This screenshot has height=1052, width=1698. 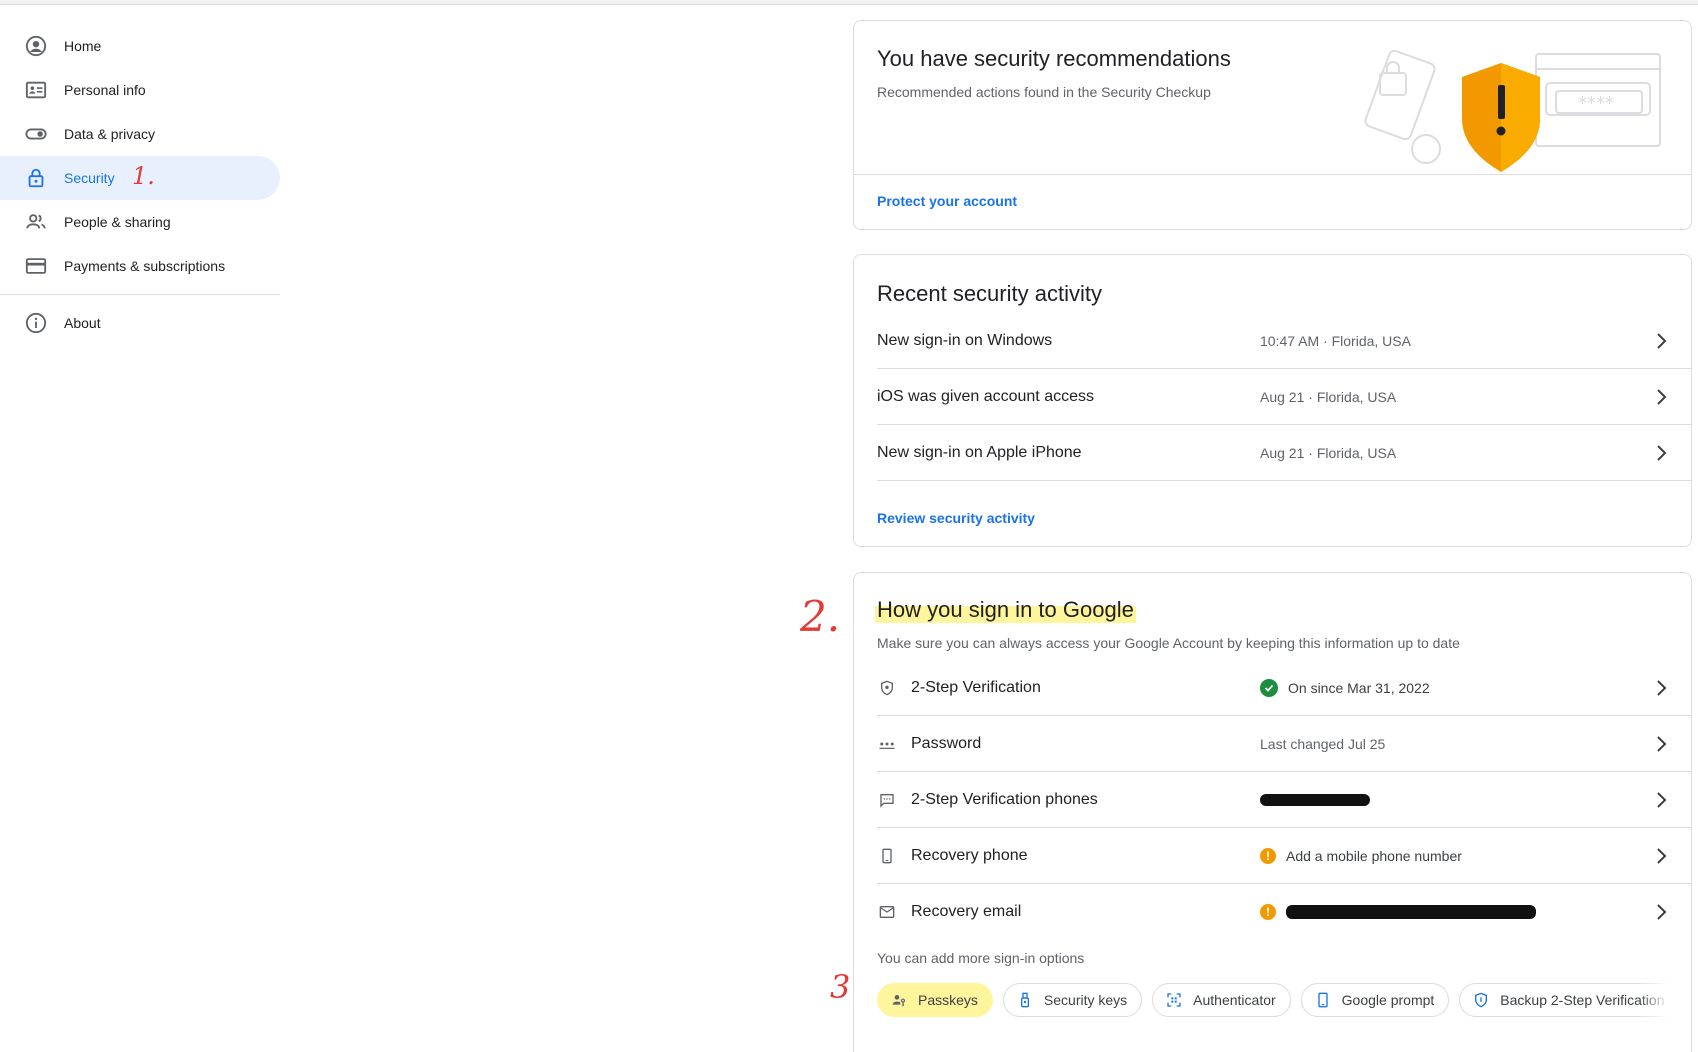 What do you see at coordinates (1272, 174) in the screenshot?
I see `card-divider` at bounding box center [1272, 174].